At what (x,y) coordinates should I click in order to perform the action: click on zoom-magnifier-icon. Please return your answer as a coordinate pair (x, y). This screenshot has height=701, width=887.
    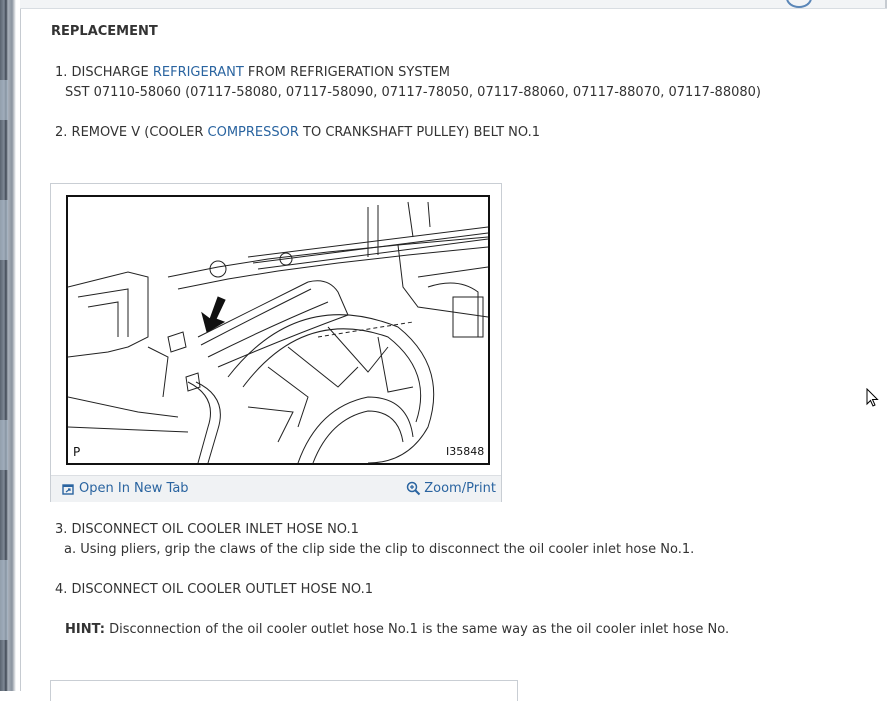
    Looking at the image, I should click on (413, 488).